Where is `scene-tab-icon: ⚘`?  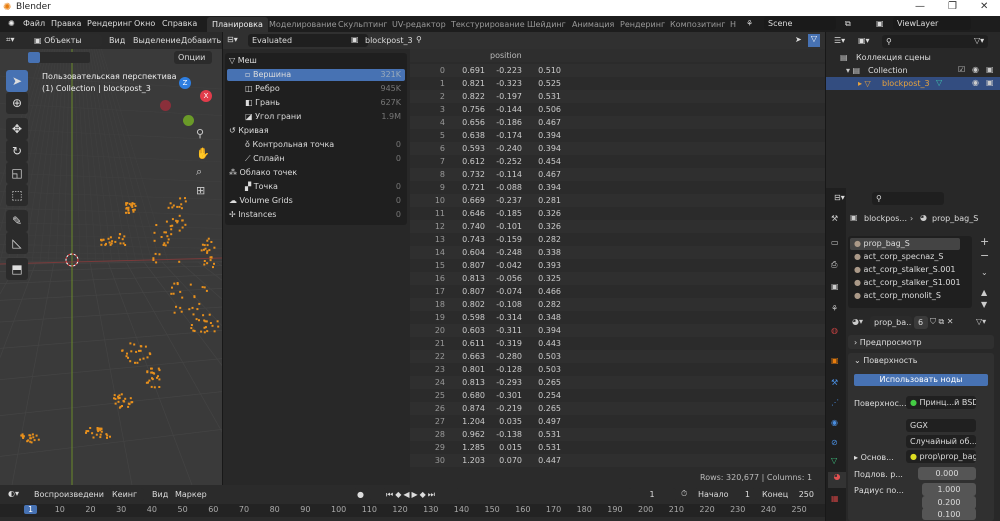
scene-tab-icon: ⚘ is located at coordinates (834, 308).